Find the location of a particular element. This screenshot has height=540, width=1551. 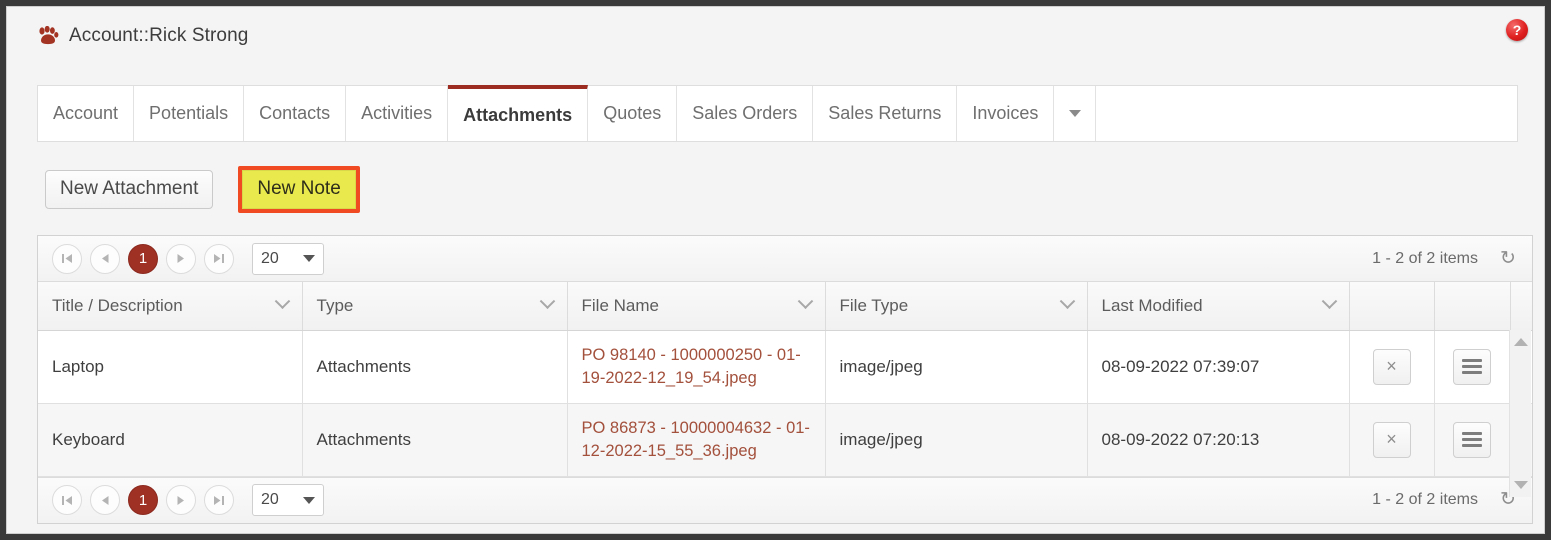

tab-label: Contacts is located at coordinates (295, 113).